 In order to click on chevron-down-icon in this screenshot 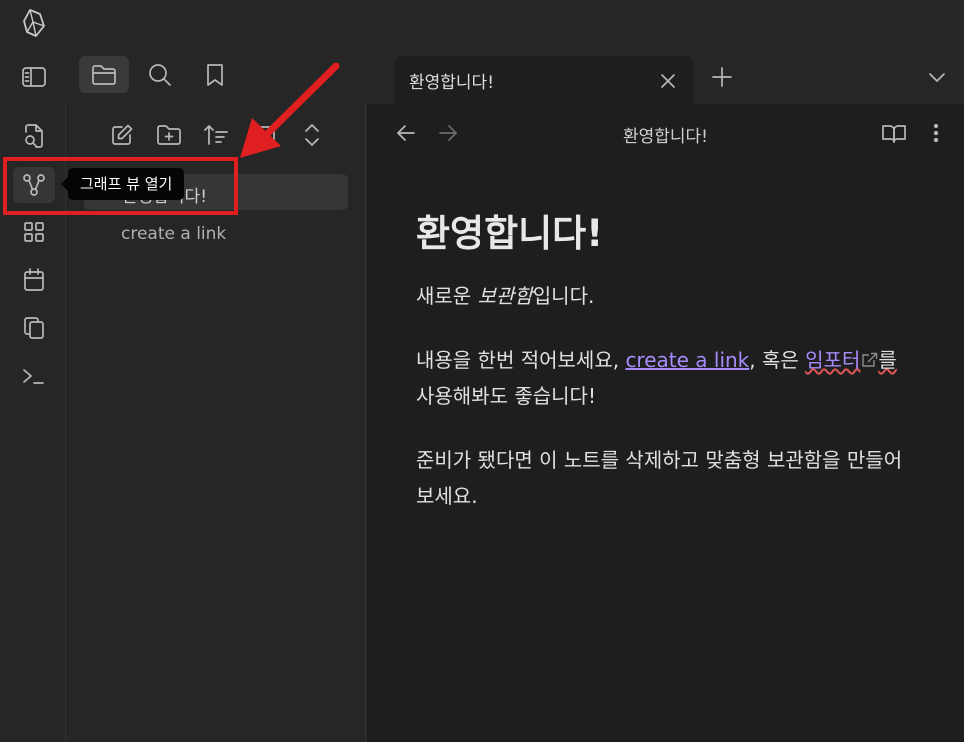, I will do `click(937, 77)`.